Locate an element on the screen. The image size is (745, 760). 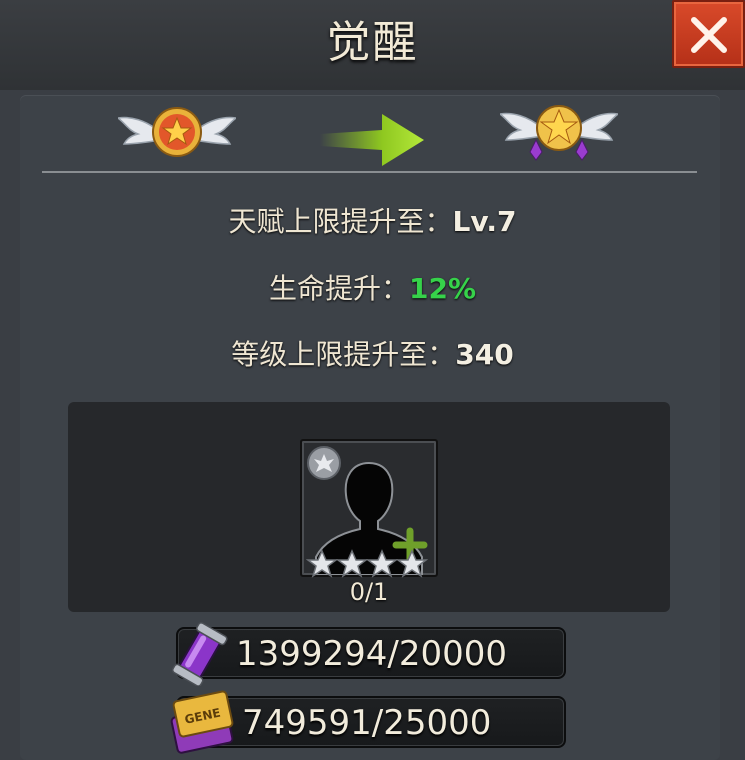
stat-value: 340 is located at coordinates (484, 354).